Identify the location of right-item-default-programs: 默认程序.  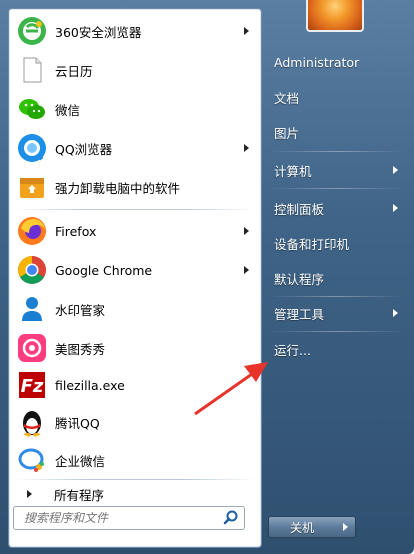
(336, 278).